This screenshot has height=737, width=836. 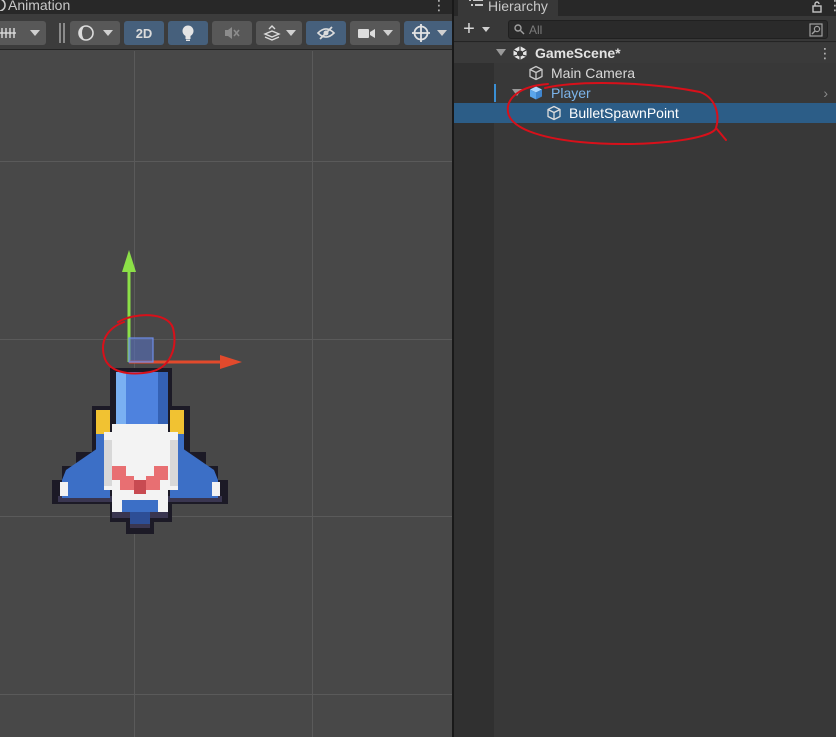 I want to click on lighting-toggle, so click(x=188, y=33).